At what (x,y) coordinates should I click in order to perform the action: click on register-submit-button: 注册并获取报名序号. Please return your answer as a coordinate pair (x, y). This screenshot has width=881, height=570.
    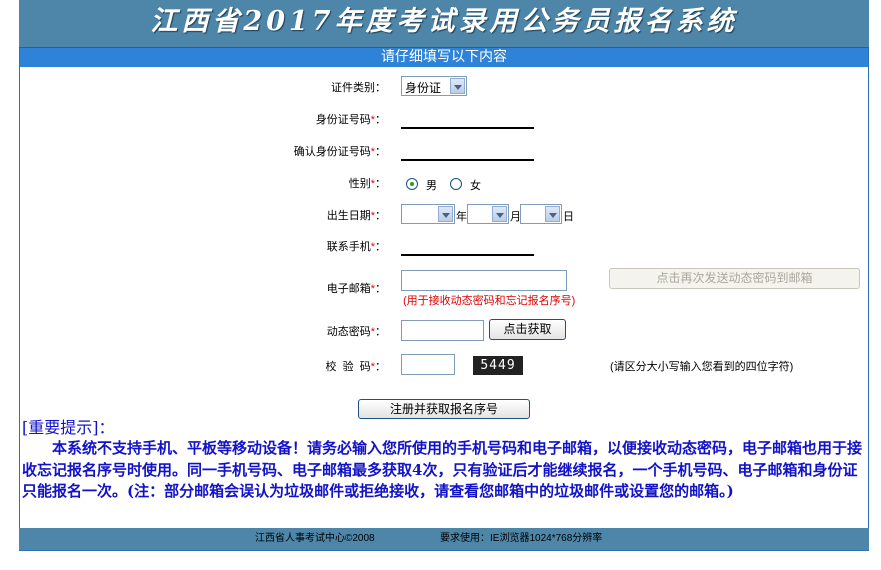
    Looking at the image, I should click on (444, 409).